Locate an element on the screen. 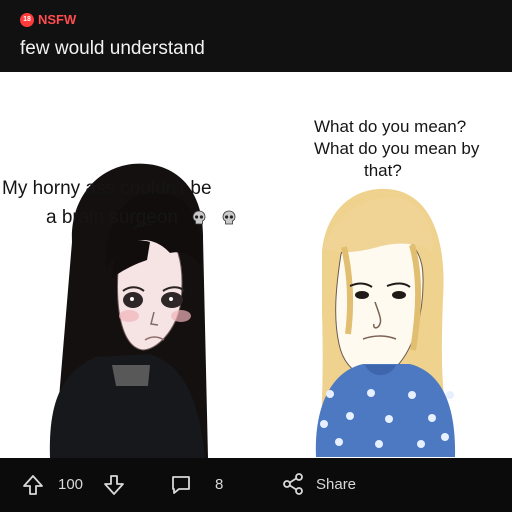 This screenshot has width=512, height=512. nsfw-tag: 18 NSFW is located at coordinates (48, 19).